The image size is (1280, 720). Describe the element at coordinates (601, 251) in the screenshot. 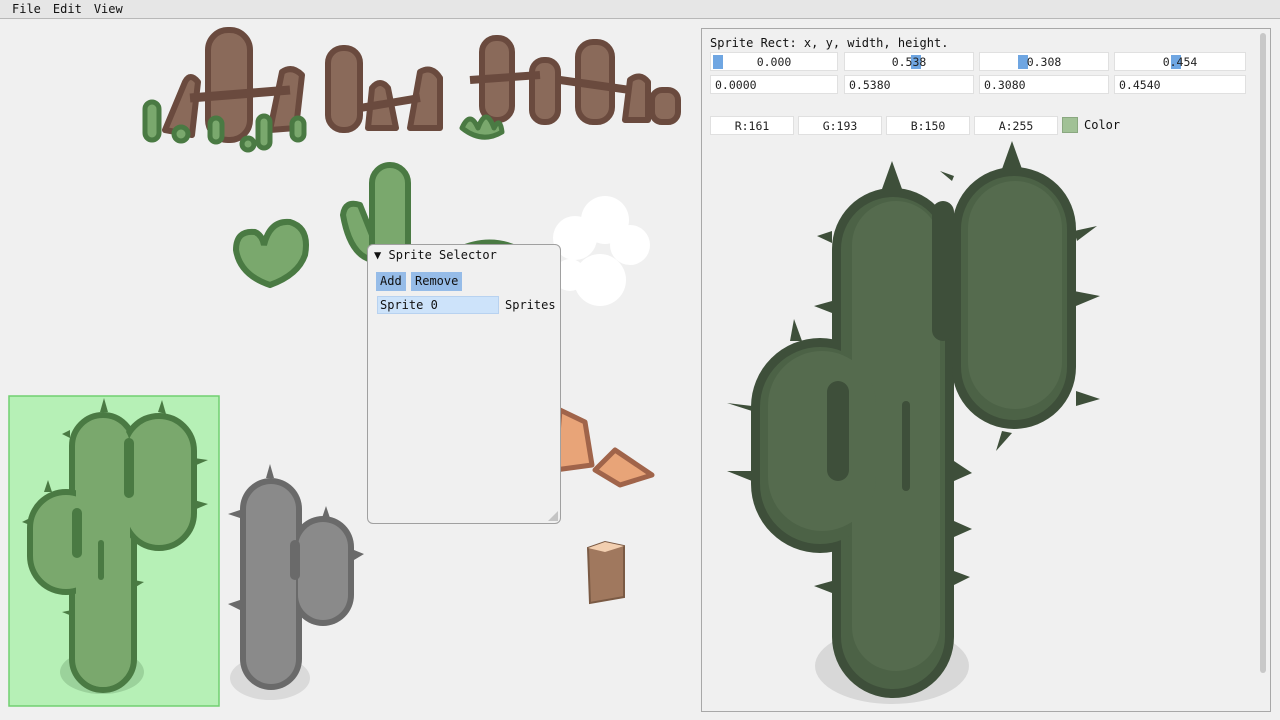

I see `cloud-sprite` at that location.